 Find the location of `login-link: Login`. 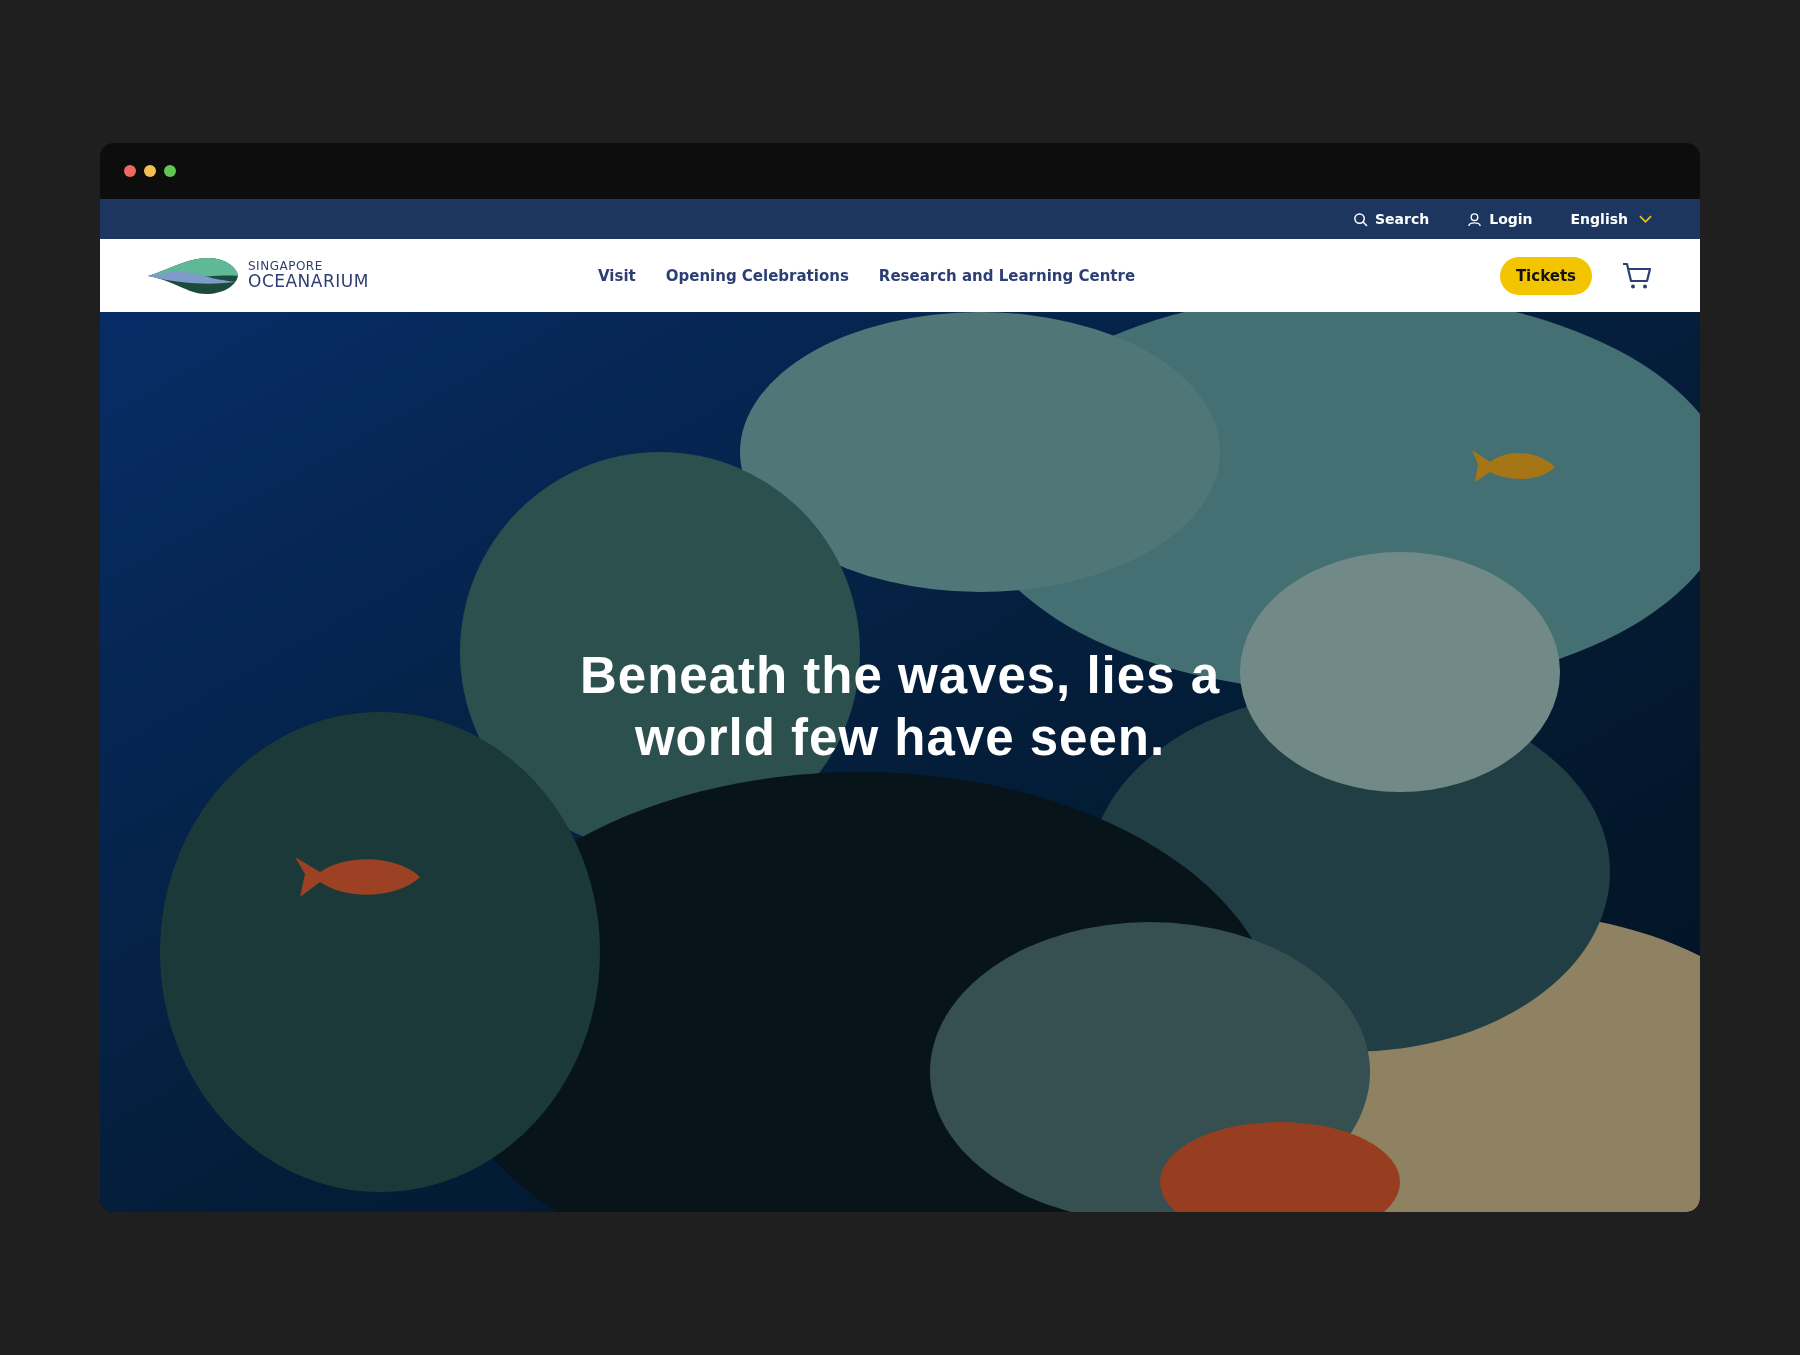

login-link: Login is located at coordinates (1500, 219).